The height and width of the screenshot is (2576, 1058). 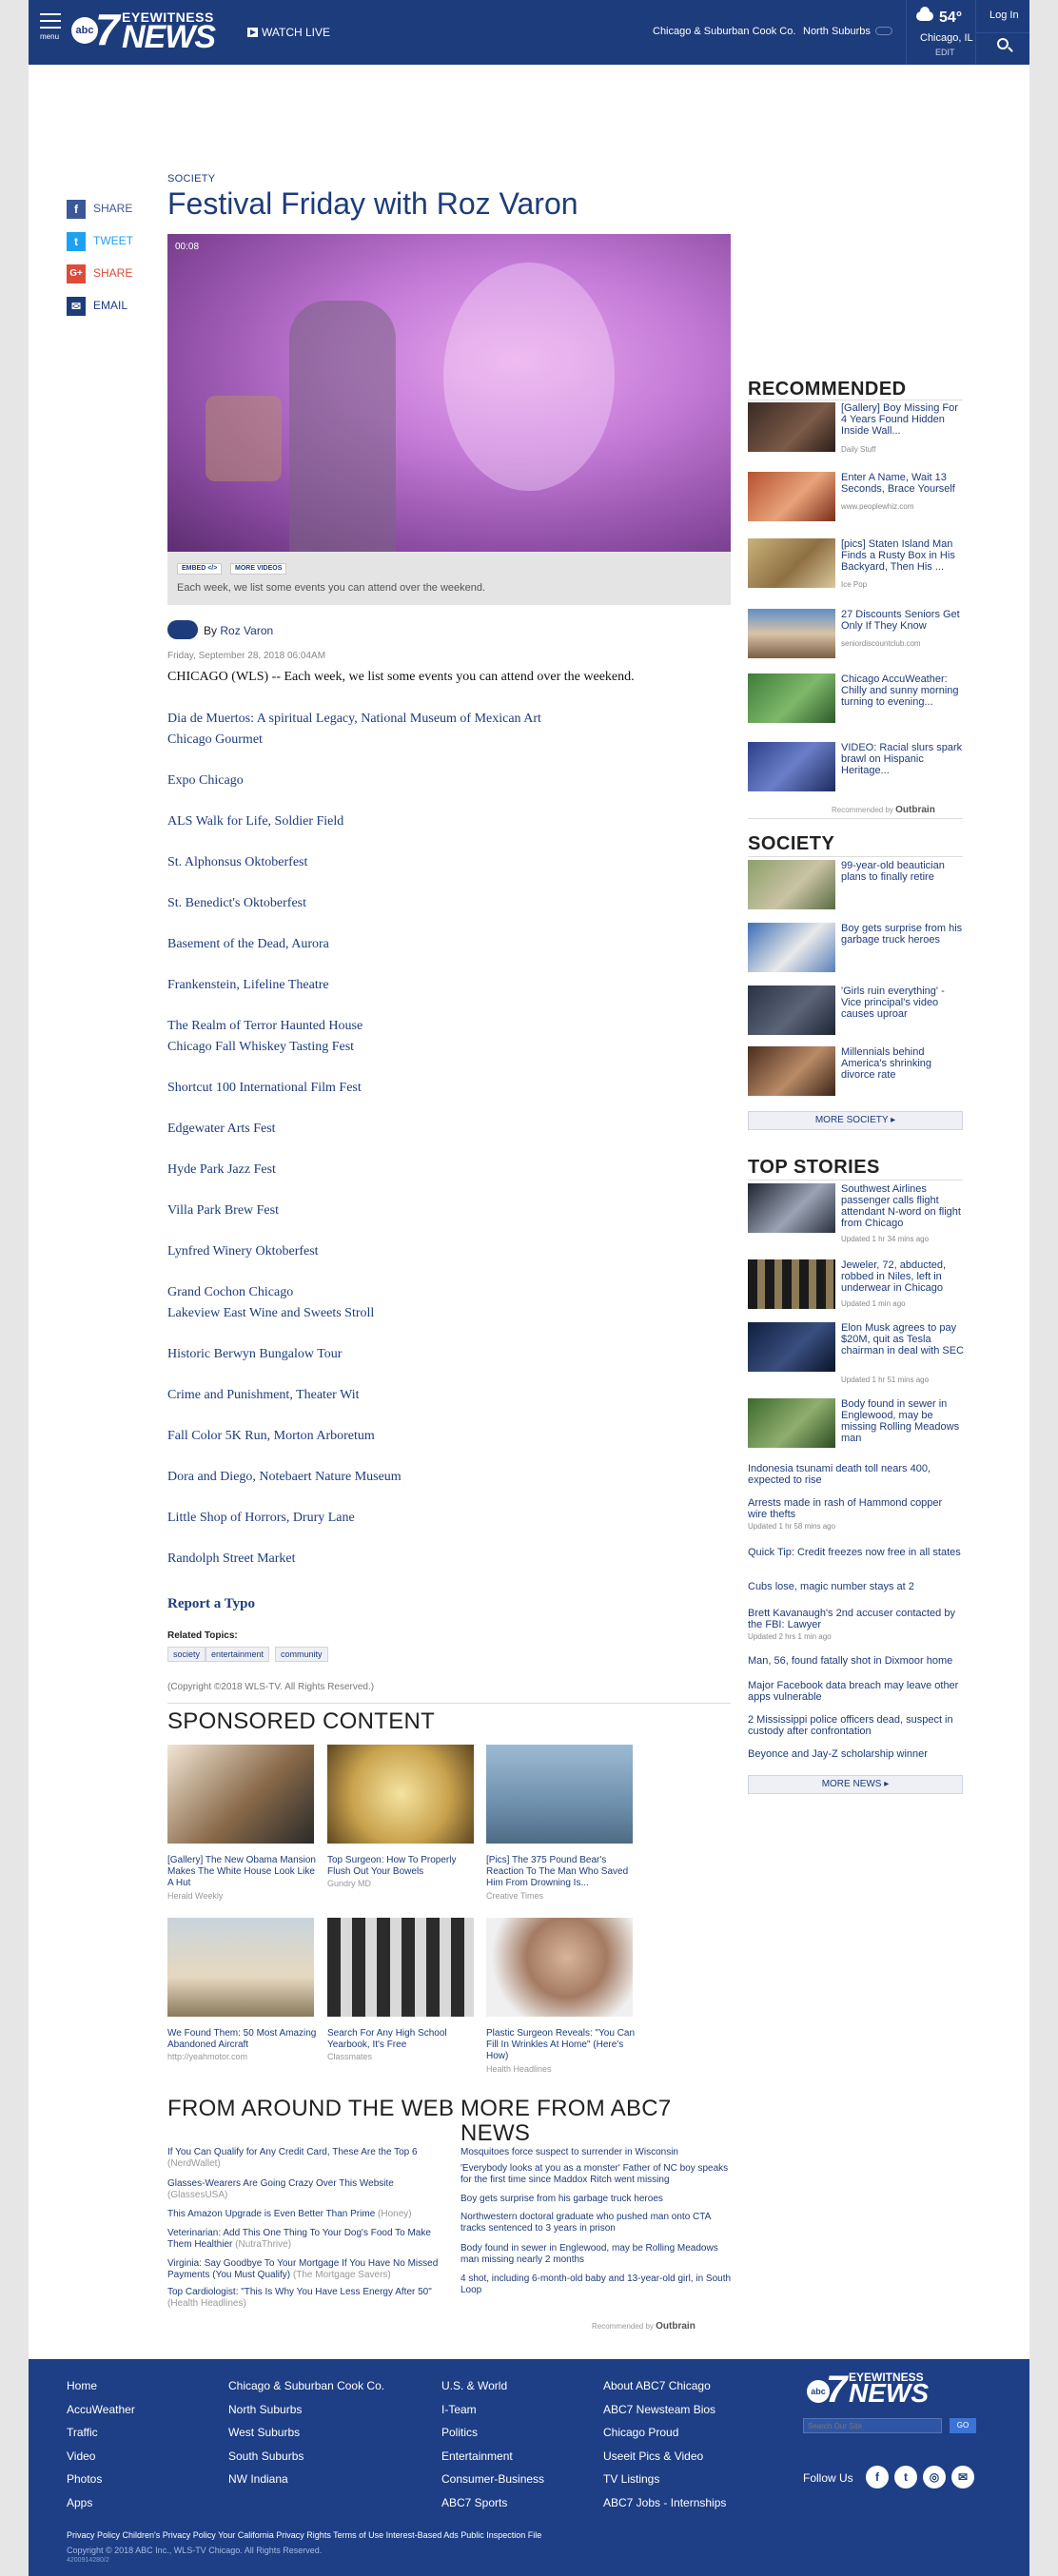 I want to click on footer-search-go-button: GO, so click(x=963, y=2425).